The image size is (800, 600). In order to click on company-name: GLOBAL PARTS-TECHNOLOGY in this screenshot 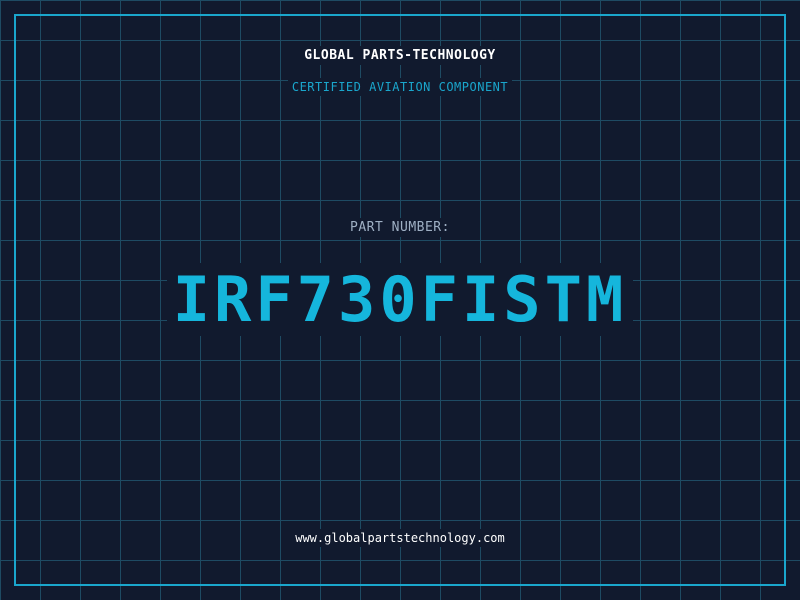, I will do `click(400, 55)`.